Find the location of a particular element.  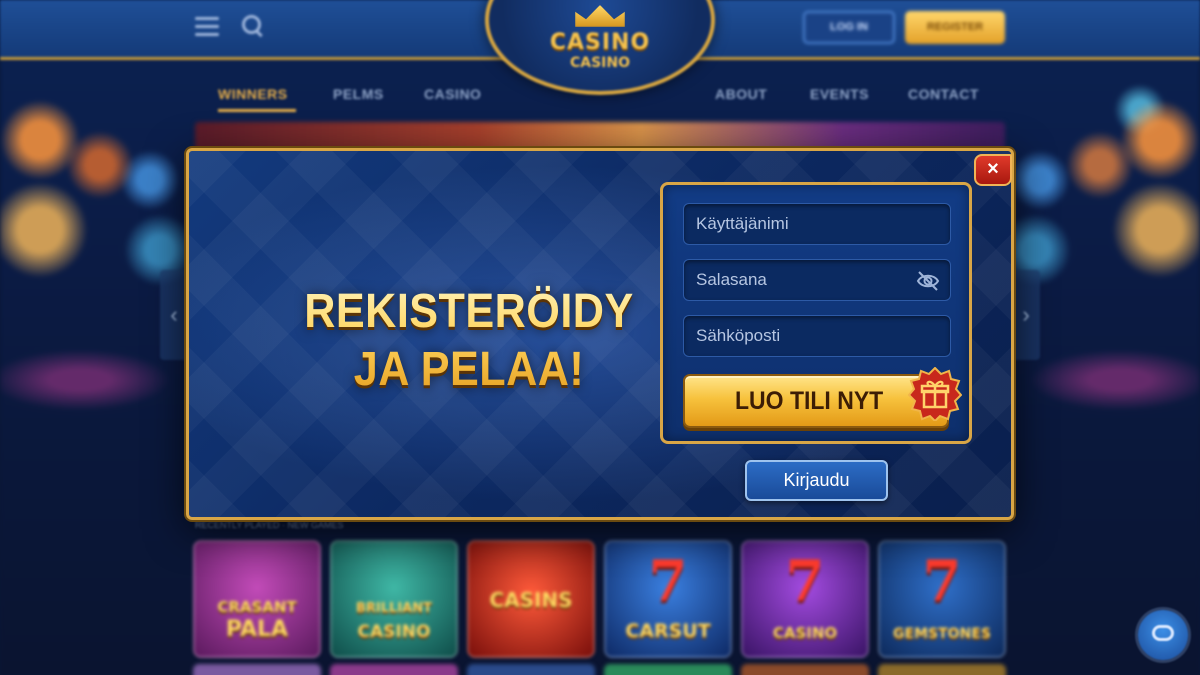

email-input is located at coordinates (817, 336).